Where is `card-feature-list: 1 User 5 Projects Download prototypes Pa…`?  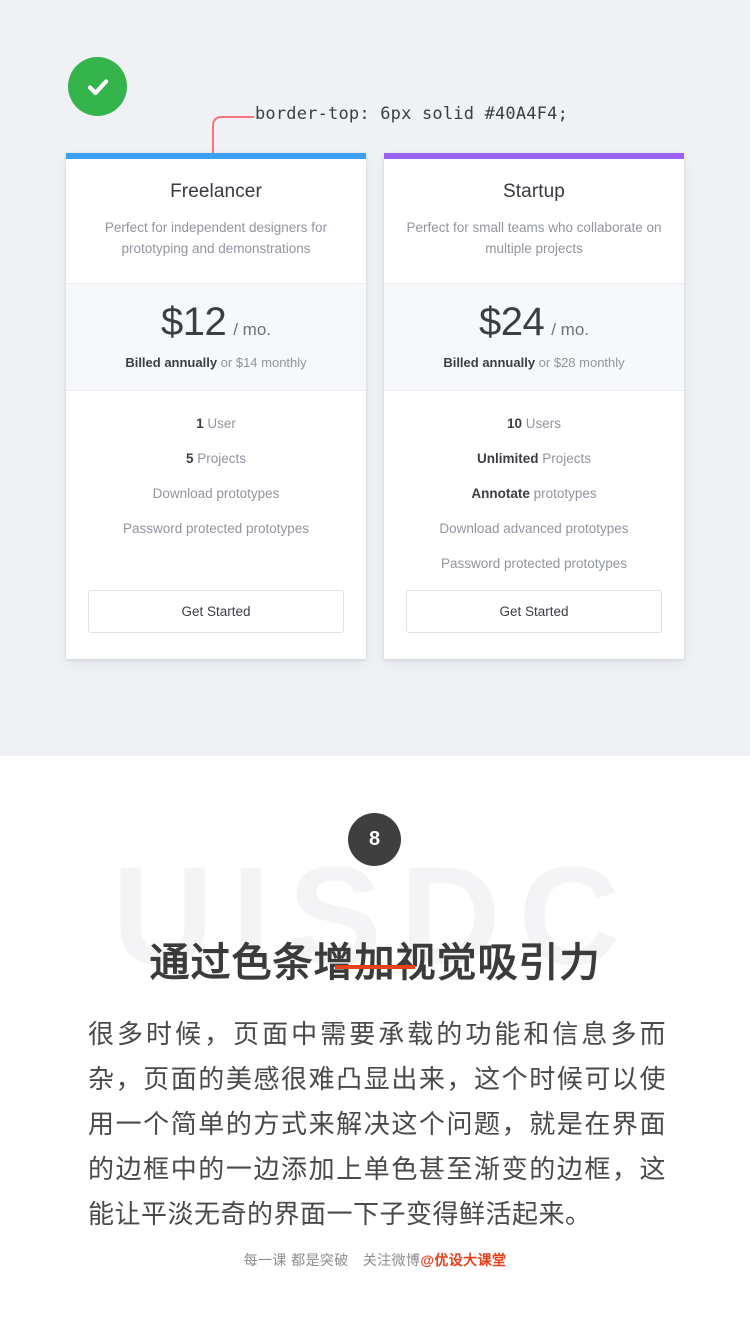 card-feature-list: 1 User 5 Projects Download prototypes Pa… is located at coordinates (216, 490).